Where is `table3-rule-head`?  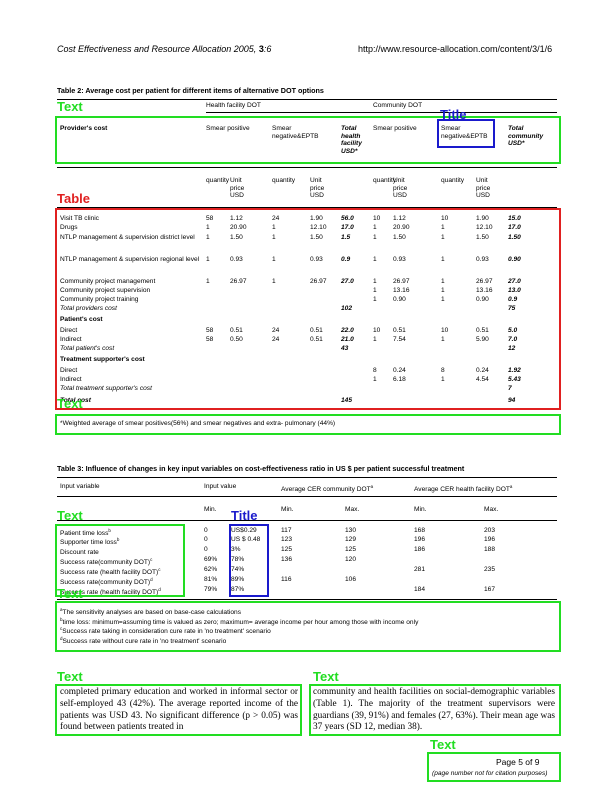 table3-rule-head is located at coordinates (307, 496).